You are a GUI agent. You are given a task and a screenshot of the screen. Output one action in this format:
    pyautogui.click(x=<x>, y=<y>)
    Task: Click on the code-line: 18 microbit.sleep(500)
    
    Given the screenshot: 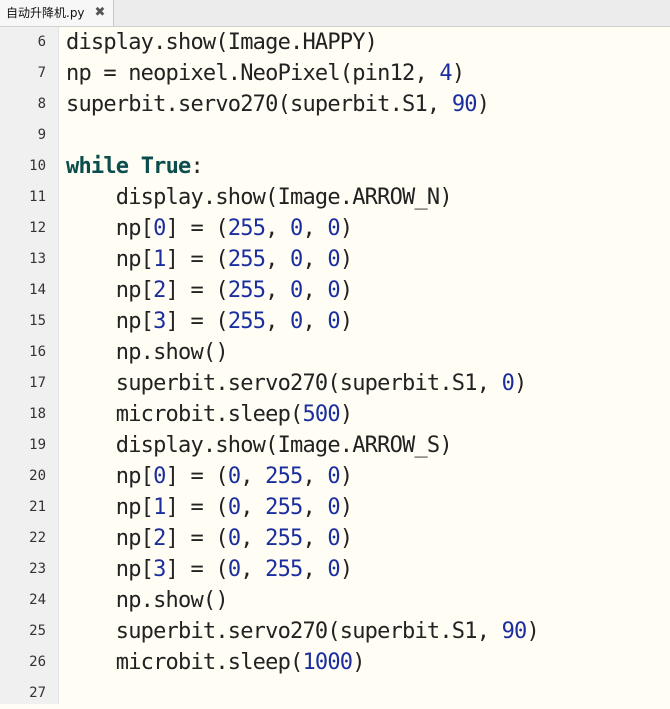 What is the action you would take?
    pyautogui.click(x=335, y=414)
    